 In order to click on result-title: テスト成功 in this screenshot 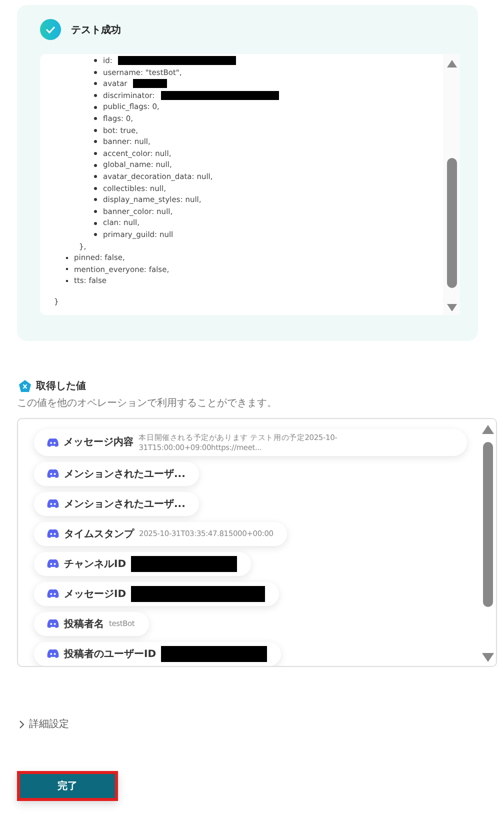, I will do `click(96, 30)`.